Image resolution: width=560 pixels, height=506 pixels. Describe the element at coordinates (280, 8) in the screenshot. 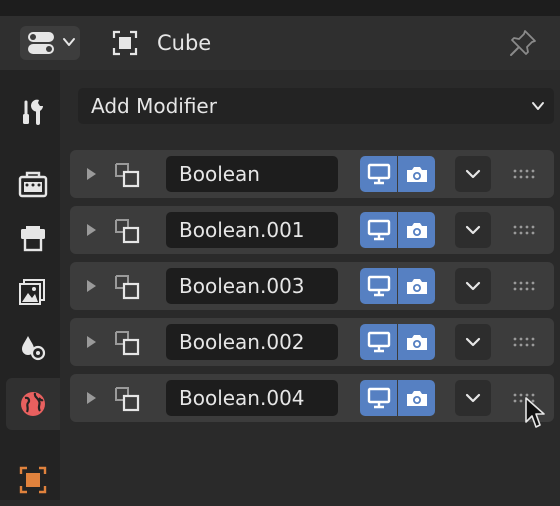

I see `top-strip` at that location.